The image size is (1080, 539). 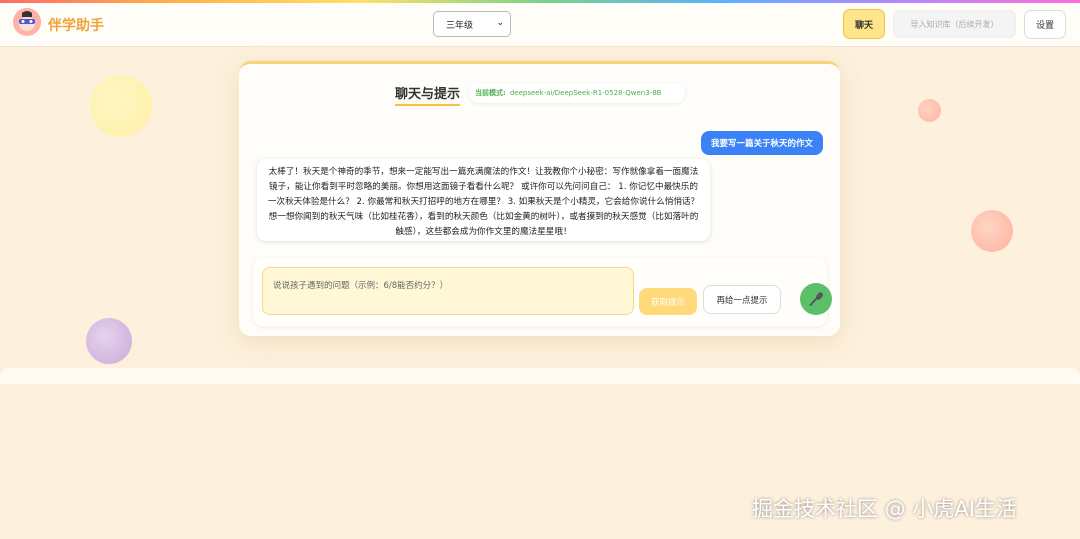 What do you see at coordinates (762, 143) in the screenshot?
I see `user-message: 我要写一篇关于秋天的作文` at bounding box center [762, 143].